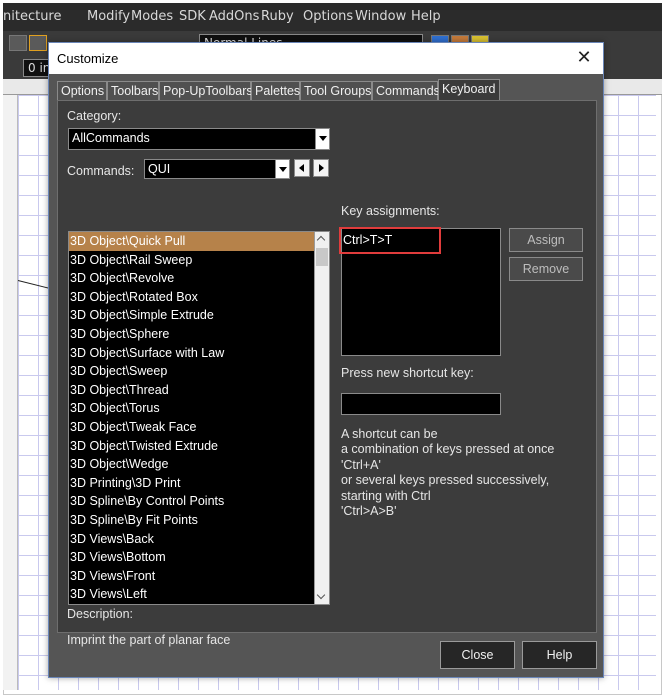 The width and height of the screenshot is (665, 698). I want to click on tab-palettes: Palettes, so click(275, 91).